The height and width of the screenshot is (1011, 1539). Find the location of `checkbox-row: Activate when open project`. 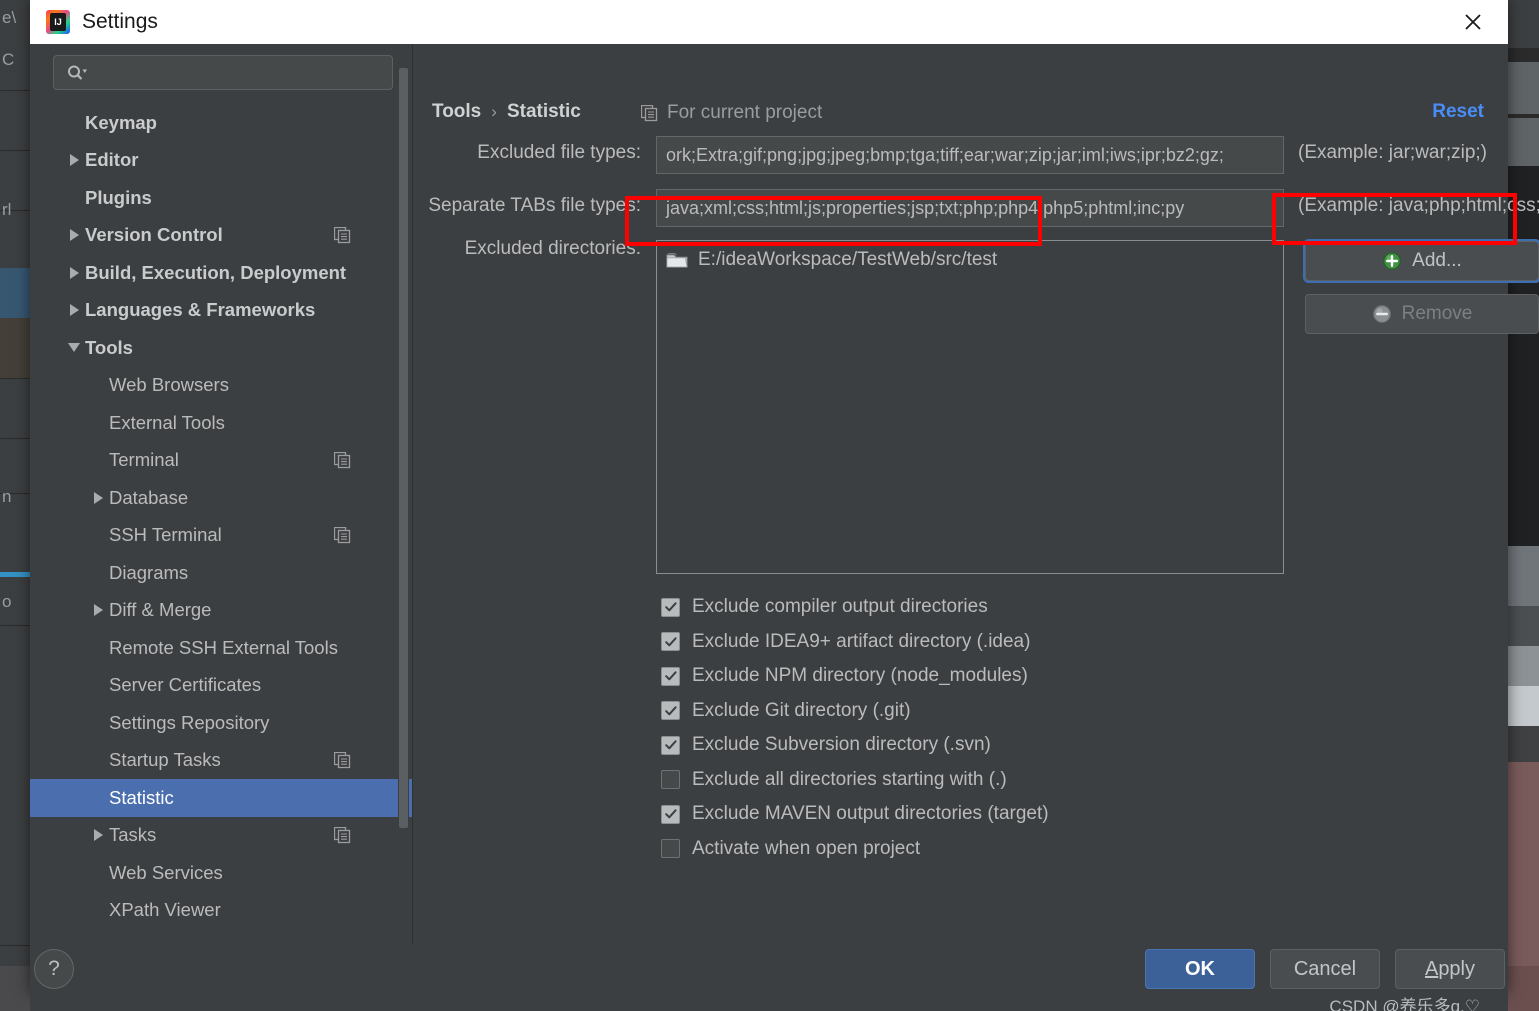

checkbox-row: Activate when open project is located at coordinates (855, 849).